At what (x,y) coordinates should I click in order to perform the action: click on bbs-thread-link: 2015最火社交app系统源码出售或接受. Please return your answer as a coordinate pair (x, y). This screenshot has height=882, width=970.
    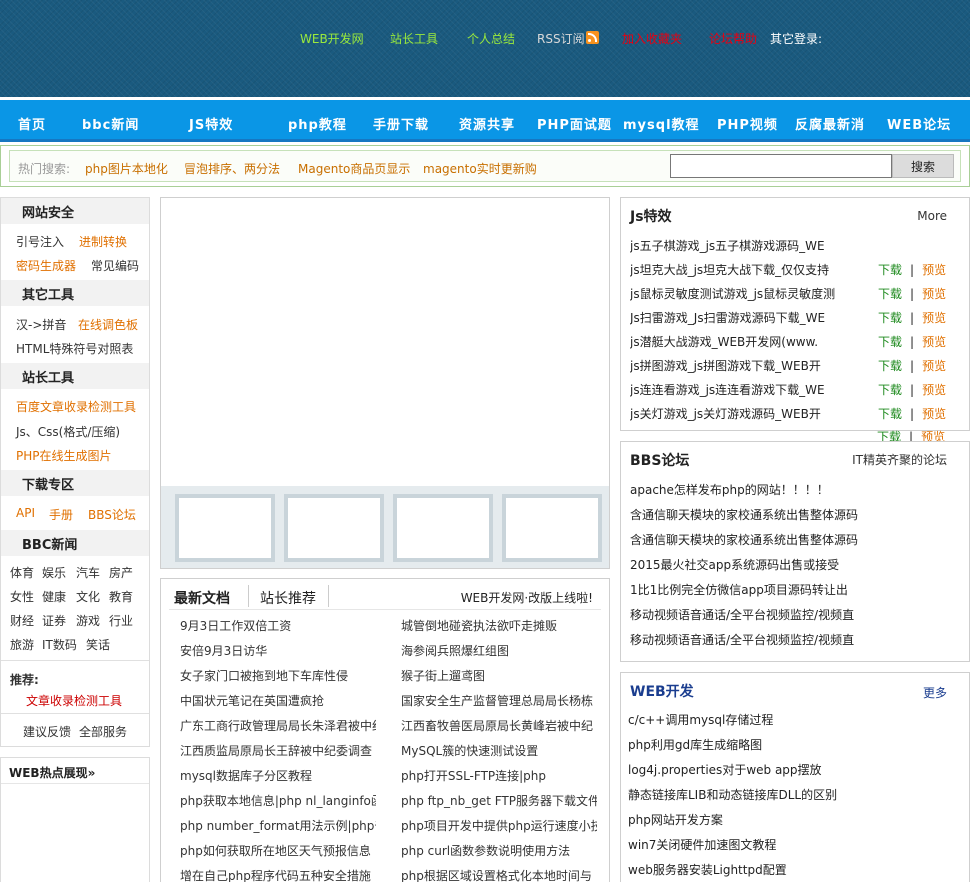
    Looking at the image, I should click on (795, 564).